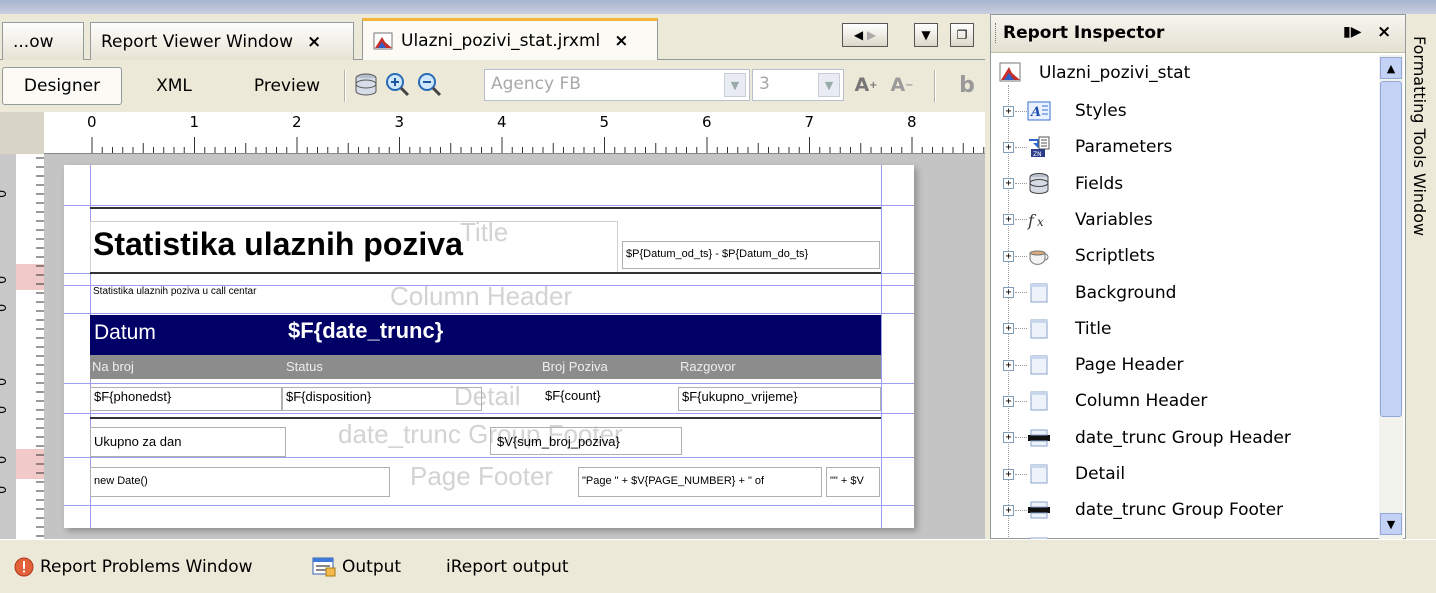 The height and width of the screenshot is (593, 1436). I want to click on column-header: Broj Poziva, so click(575, 366).